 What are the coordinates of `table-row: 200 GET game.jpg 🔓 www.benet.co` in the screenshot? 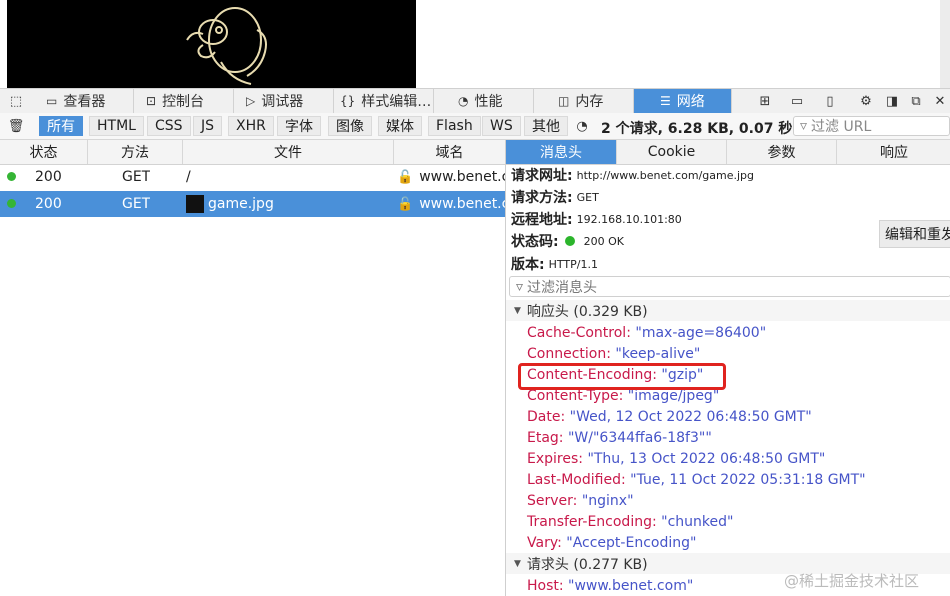 It's located at (252, 204).